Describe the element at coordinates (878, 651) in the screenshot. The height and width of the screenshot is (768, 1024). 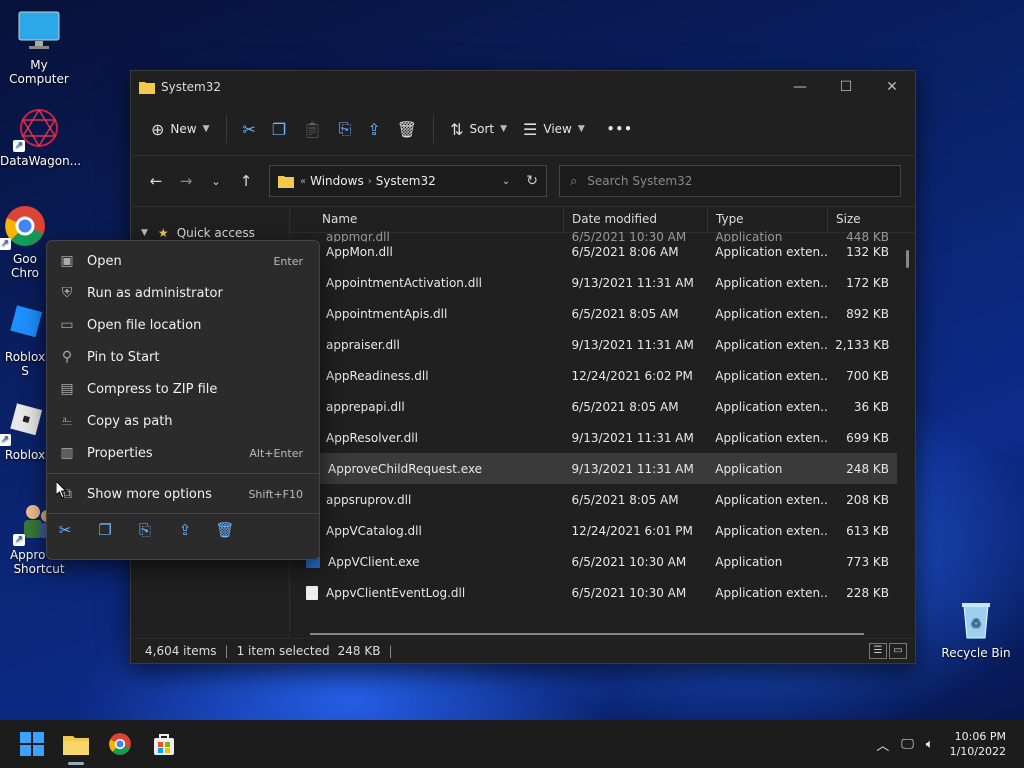
I see `details-view-button: ☰` at that location.